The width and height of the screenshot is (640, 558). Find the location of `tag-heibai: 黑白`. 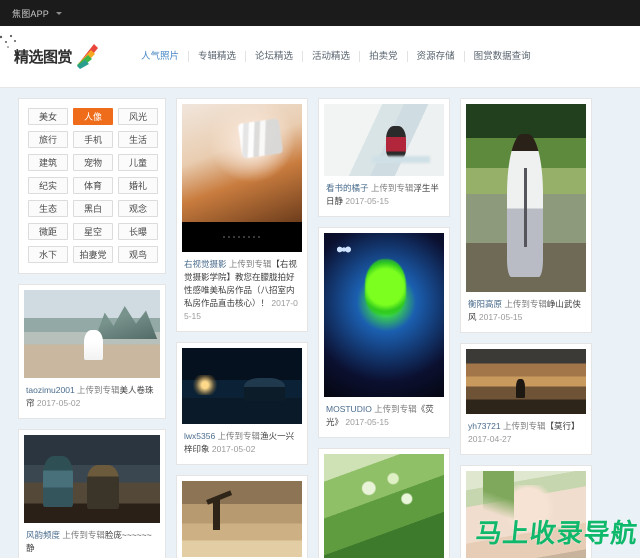

tag-heibai: 黑白 is located at coordinates (93, 208).